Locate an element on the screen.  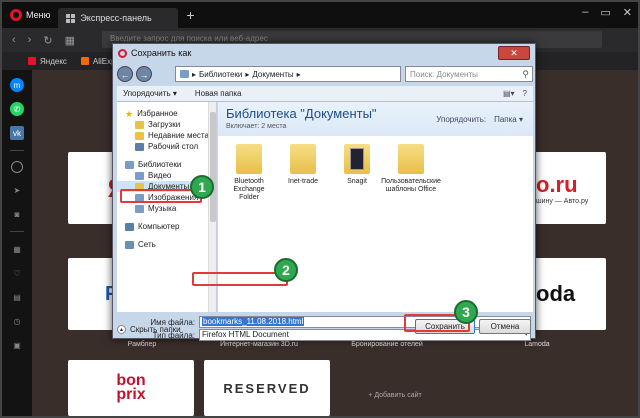
whatsapp-icon: ✆ is located at coordinates (17, 109).